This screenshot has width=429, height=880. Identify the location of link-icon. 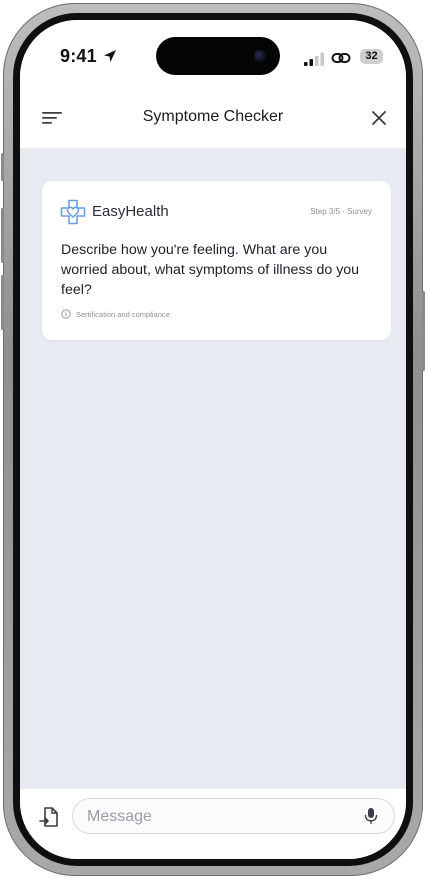
(341, 58).